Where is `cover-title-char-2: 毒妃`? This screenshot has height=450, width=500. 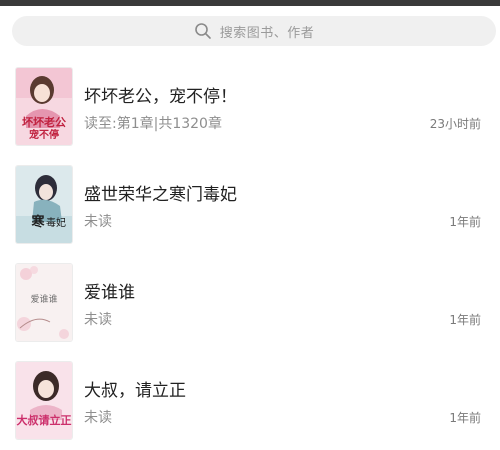 cover-title-char-2: 毒妃 is located at coordinates (56, 222).